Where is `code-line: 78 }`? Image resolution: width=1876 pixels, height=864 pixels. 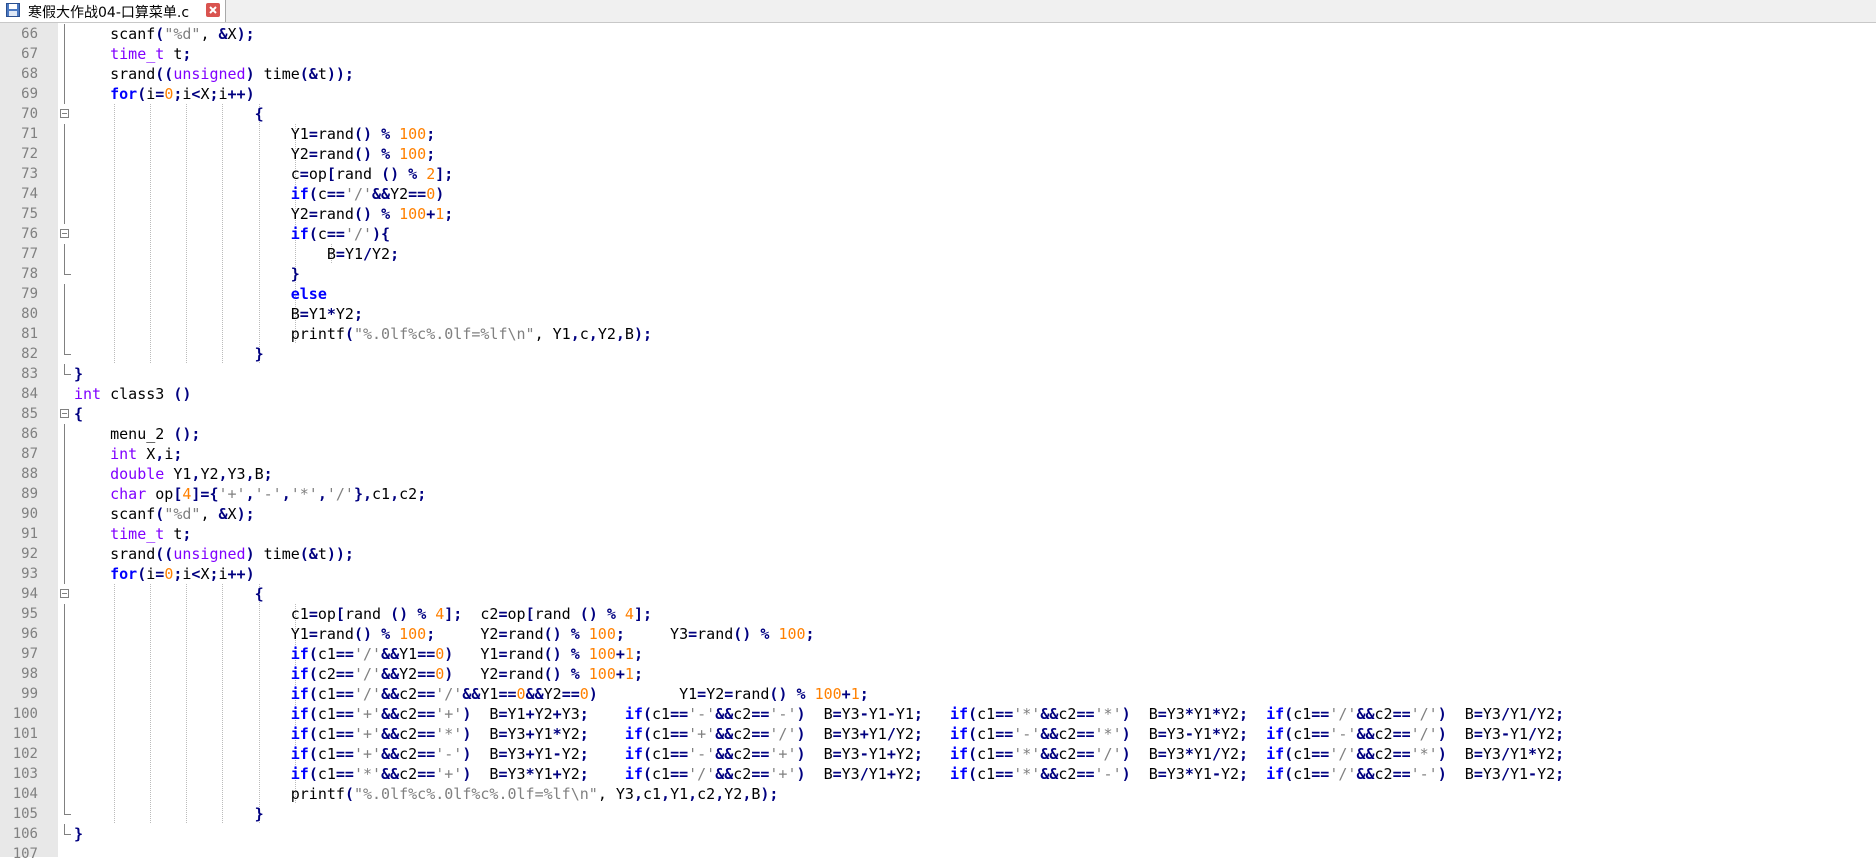 code-line: 78 } is located at coordinates (938, 274).